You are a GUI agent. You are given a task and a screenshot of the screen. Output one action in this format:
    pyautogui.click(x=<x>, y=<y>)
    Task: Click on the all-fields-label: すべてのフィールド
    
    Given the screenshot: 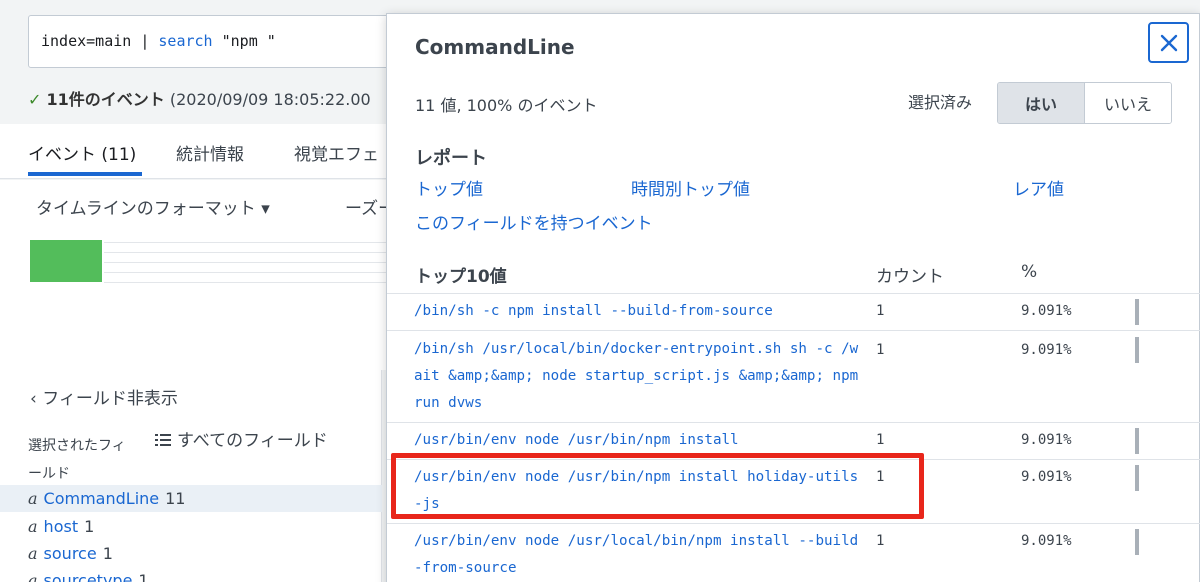 What is the action you would take?
    pyautogui.click(x=252, y=441)
    